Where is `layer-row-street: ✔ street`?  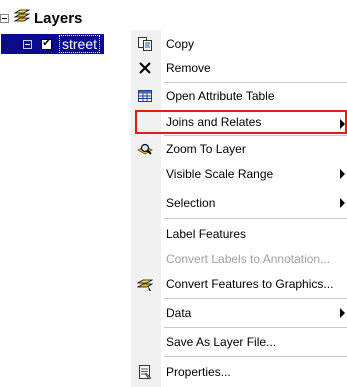
layer-row-street: ✔ street is located at coordinates (53, 44).